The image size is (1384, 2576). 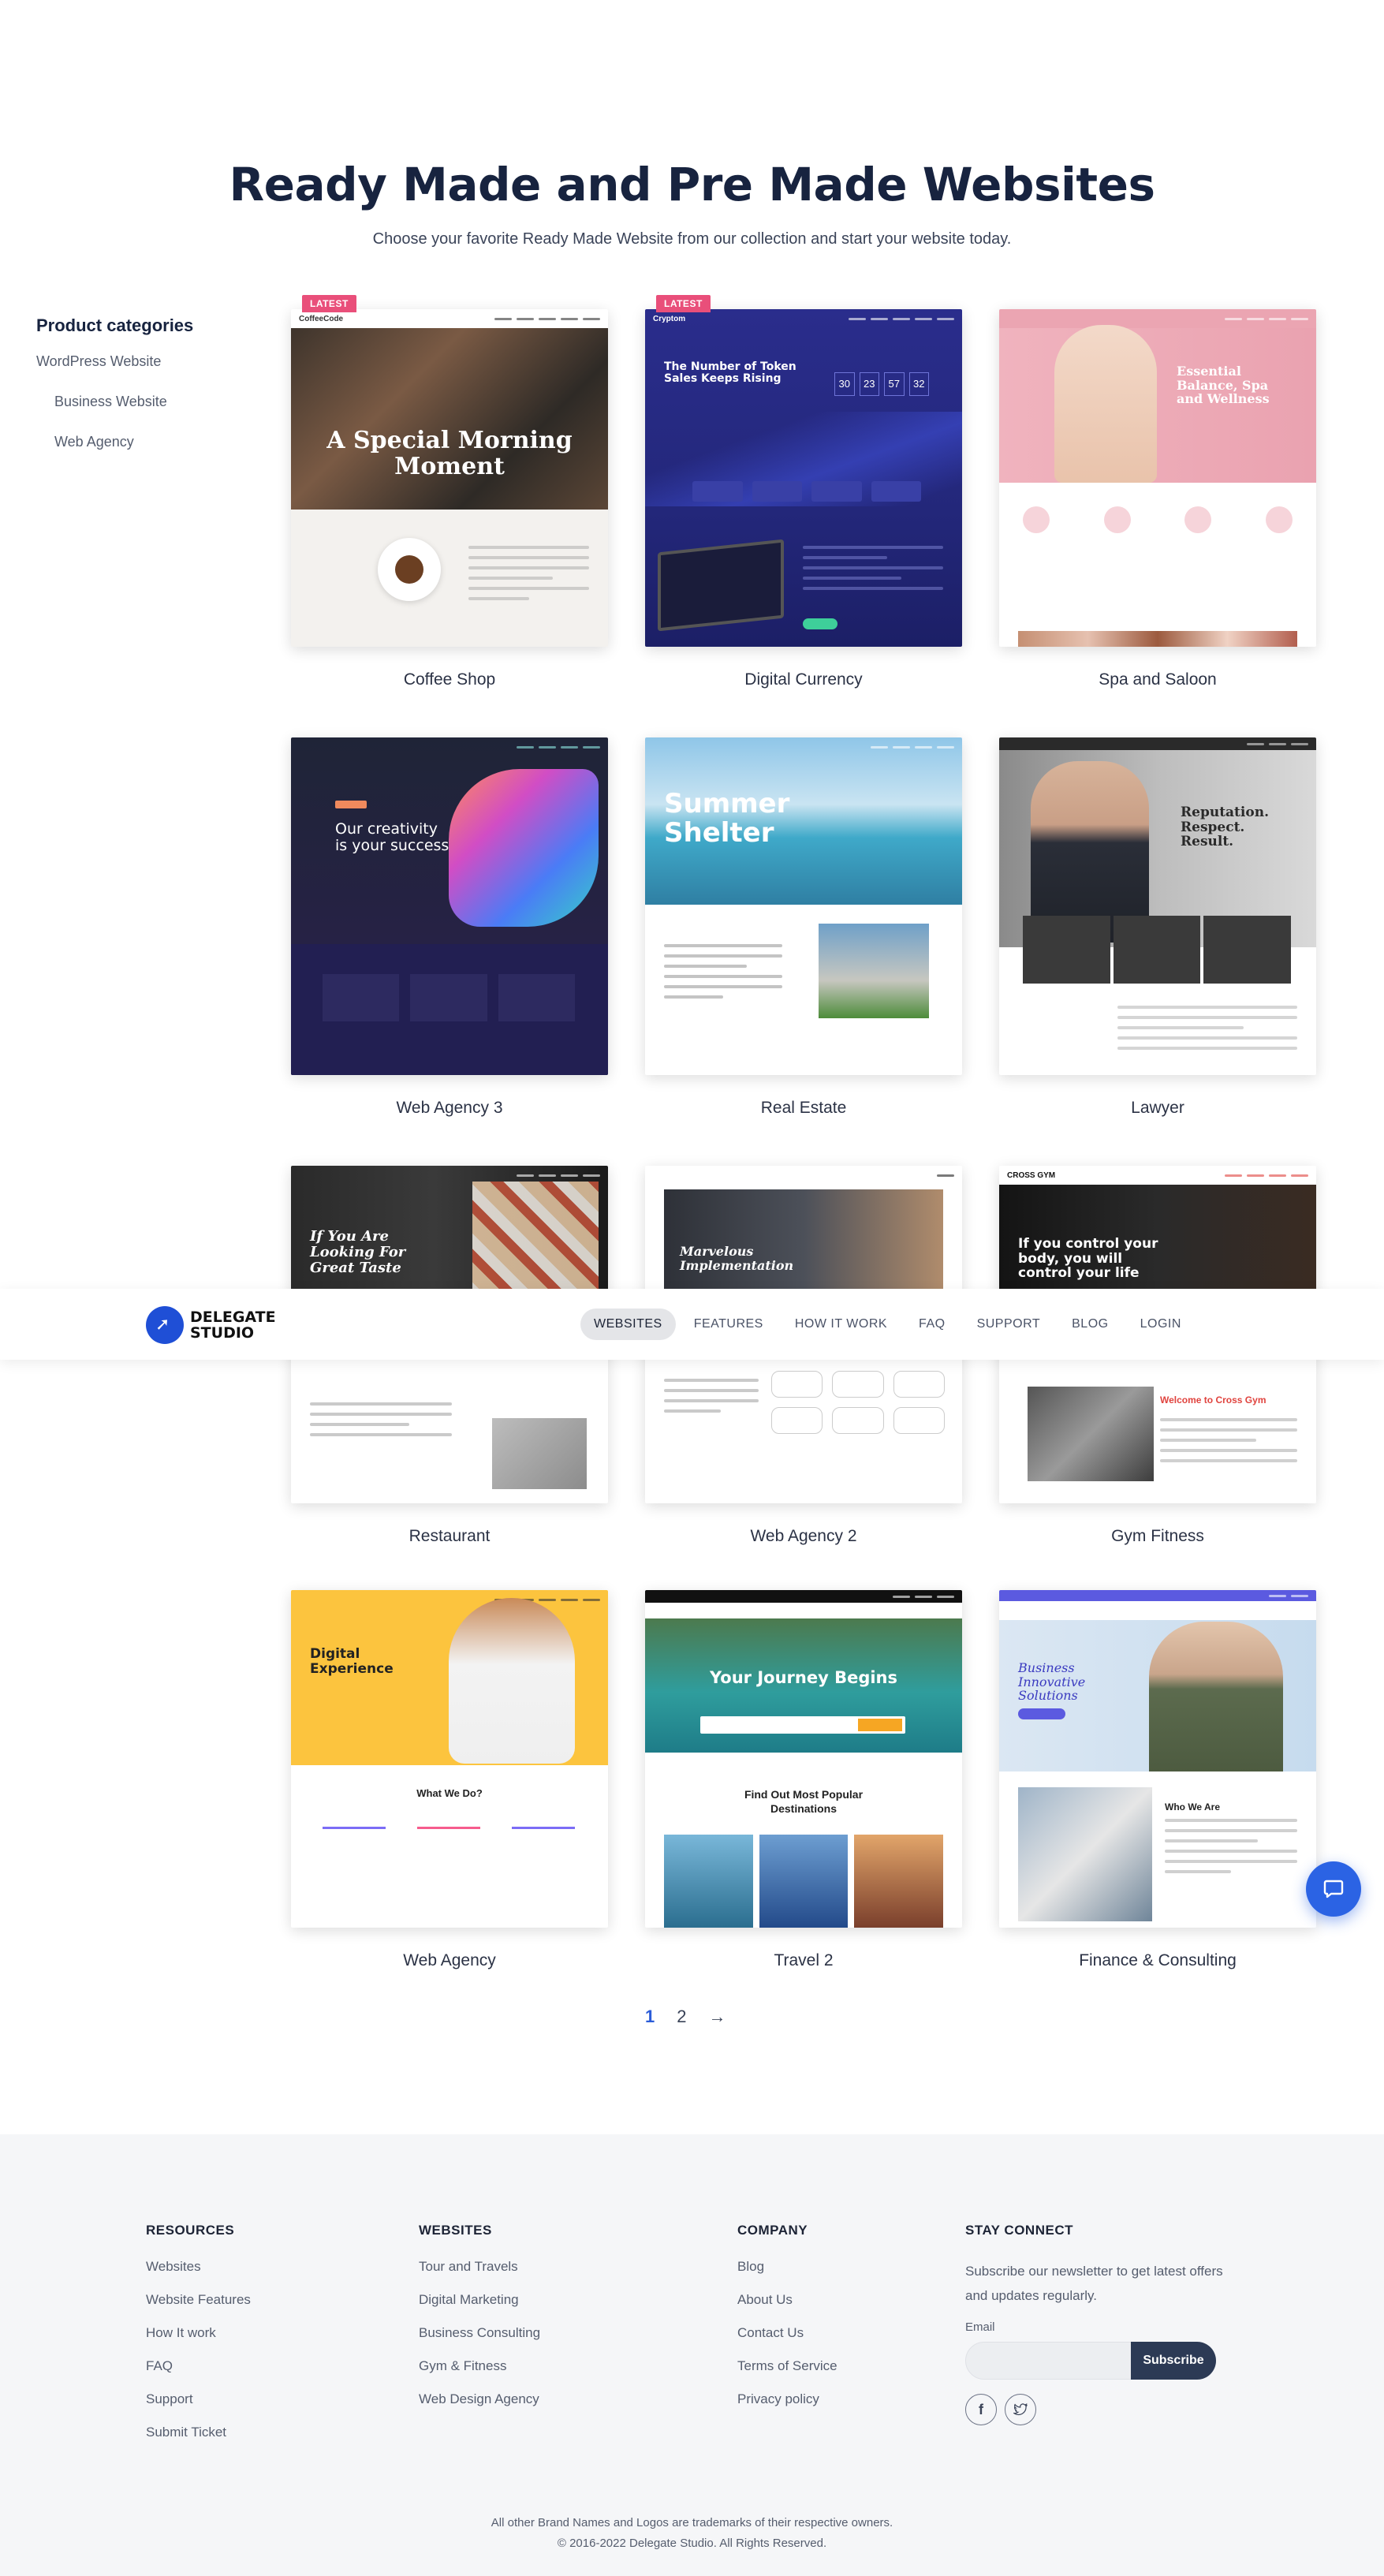 What do you see at coordinates (1105, 404) in the screenshot?
I see `model-image` at bounding box center [1105, 404].